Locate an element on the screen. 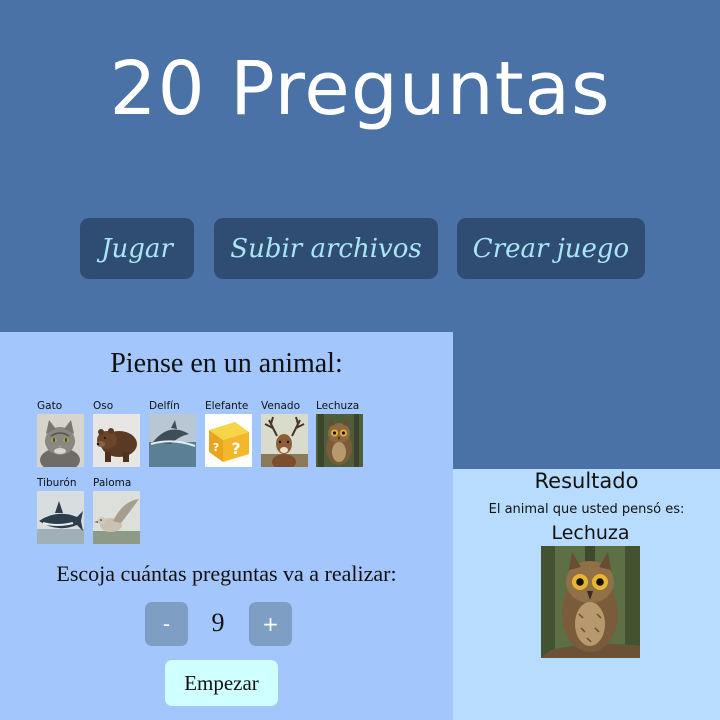 This screenshot has width=720, height=720. dolphin-photo-icon is located at coordinates (172, 440).